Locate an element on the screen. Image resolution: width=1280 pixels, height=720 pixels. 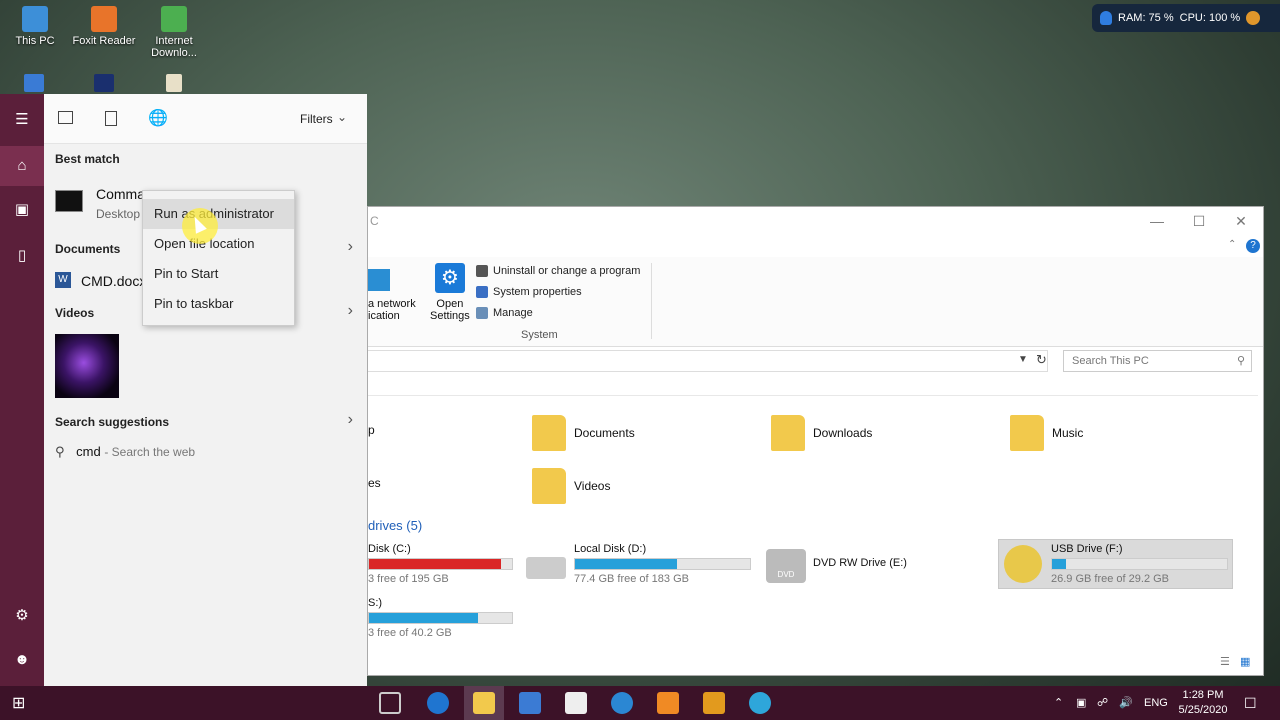
minimize-button: — is located at coordinates (1157, 221).